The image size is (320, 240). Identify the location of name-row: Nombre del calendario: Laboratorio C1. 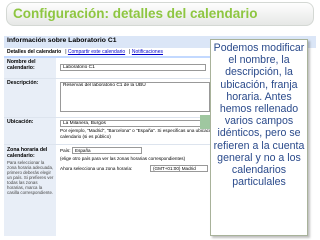
(110, 68).